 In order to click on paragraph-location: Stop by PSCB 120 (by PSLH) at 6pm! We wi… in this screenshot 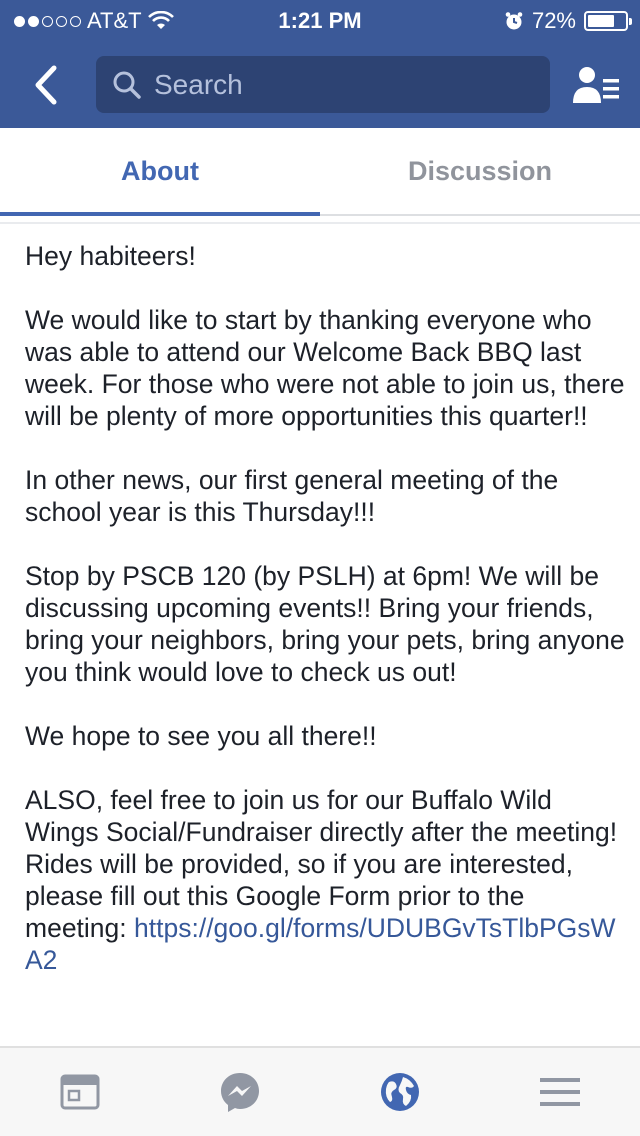, I will do `click(325, 624)`.